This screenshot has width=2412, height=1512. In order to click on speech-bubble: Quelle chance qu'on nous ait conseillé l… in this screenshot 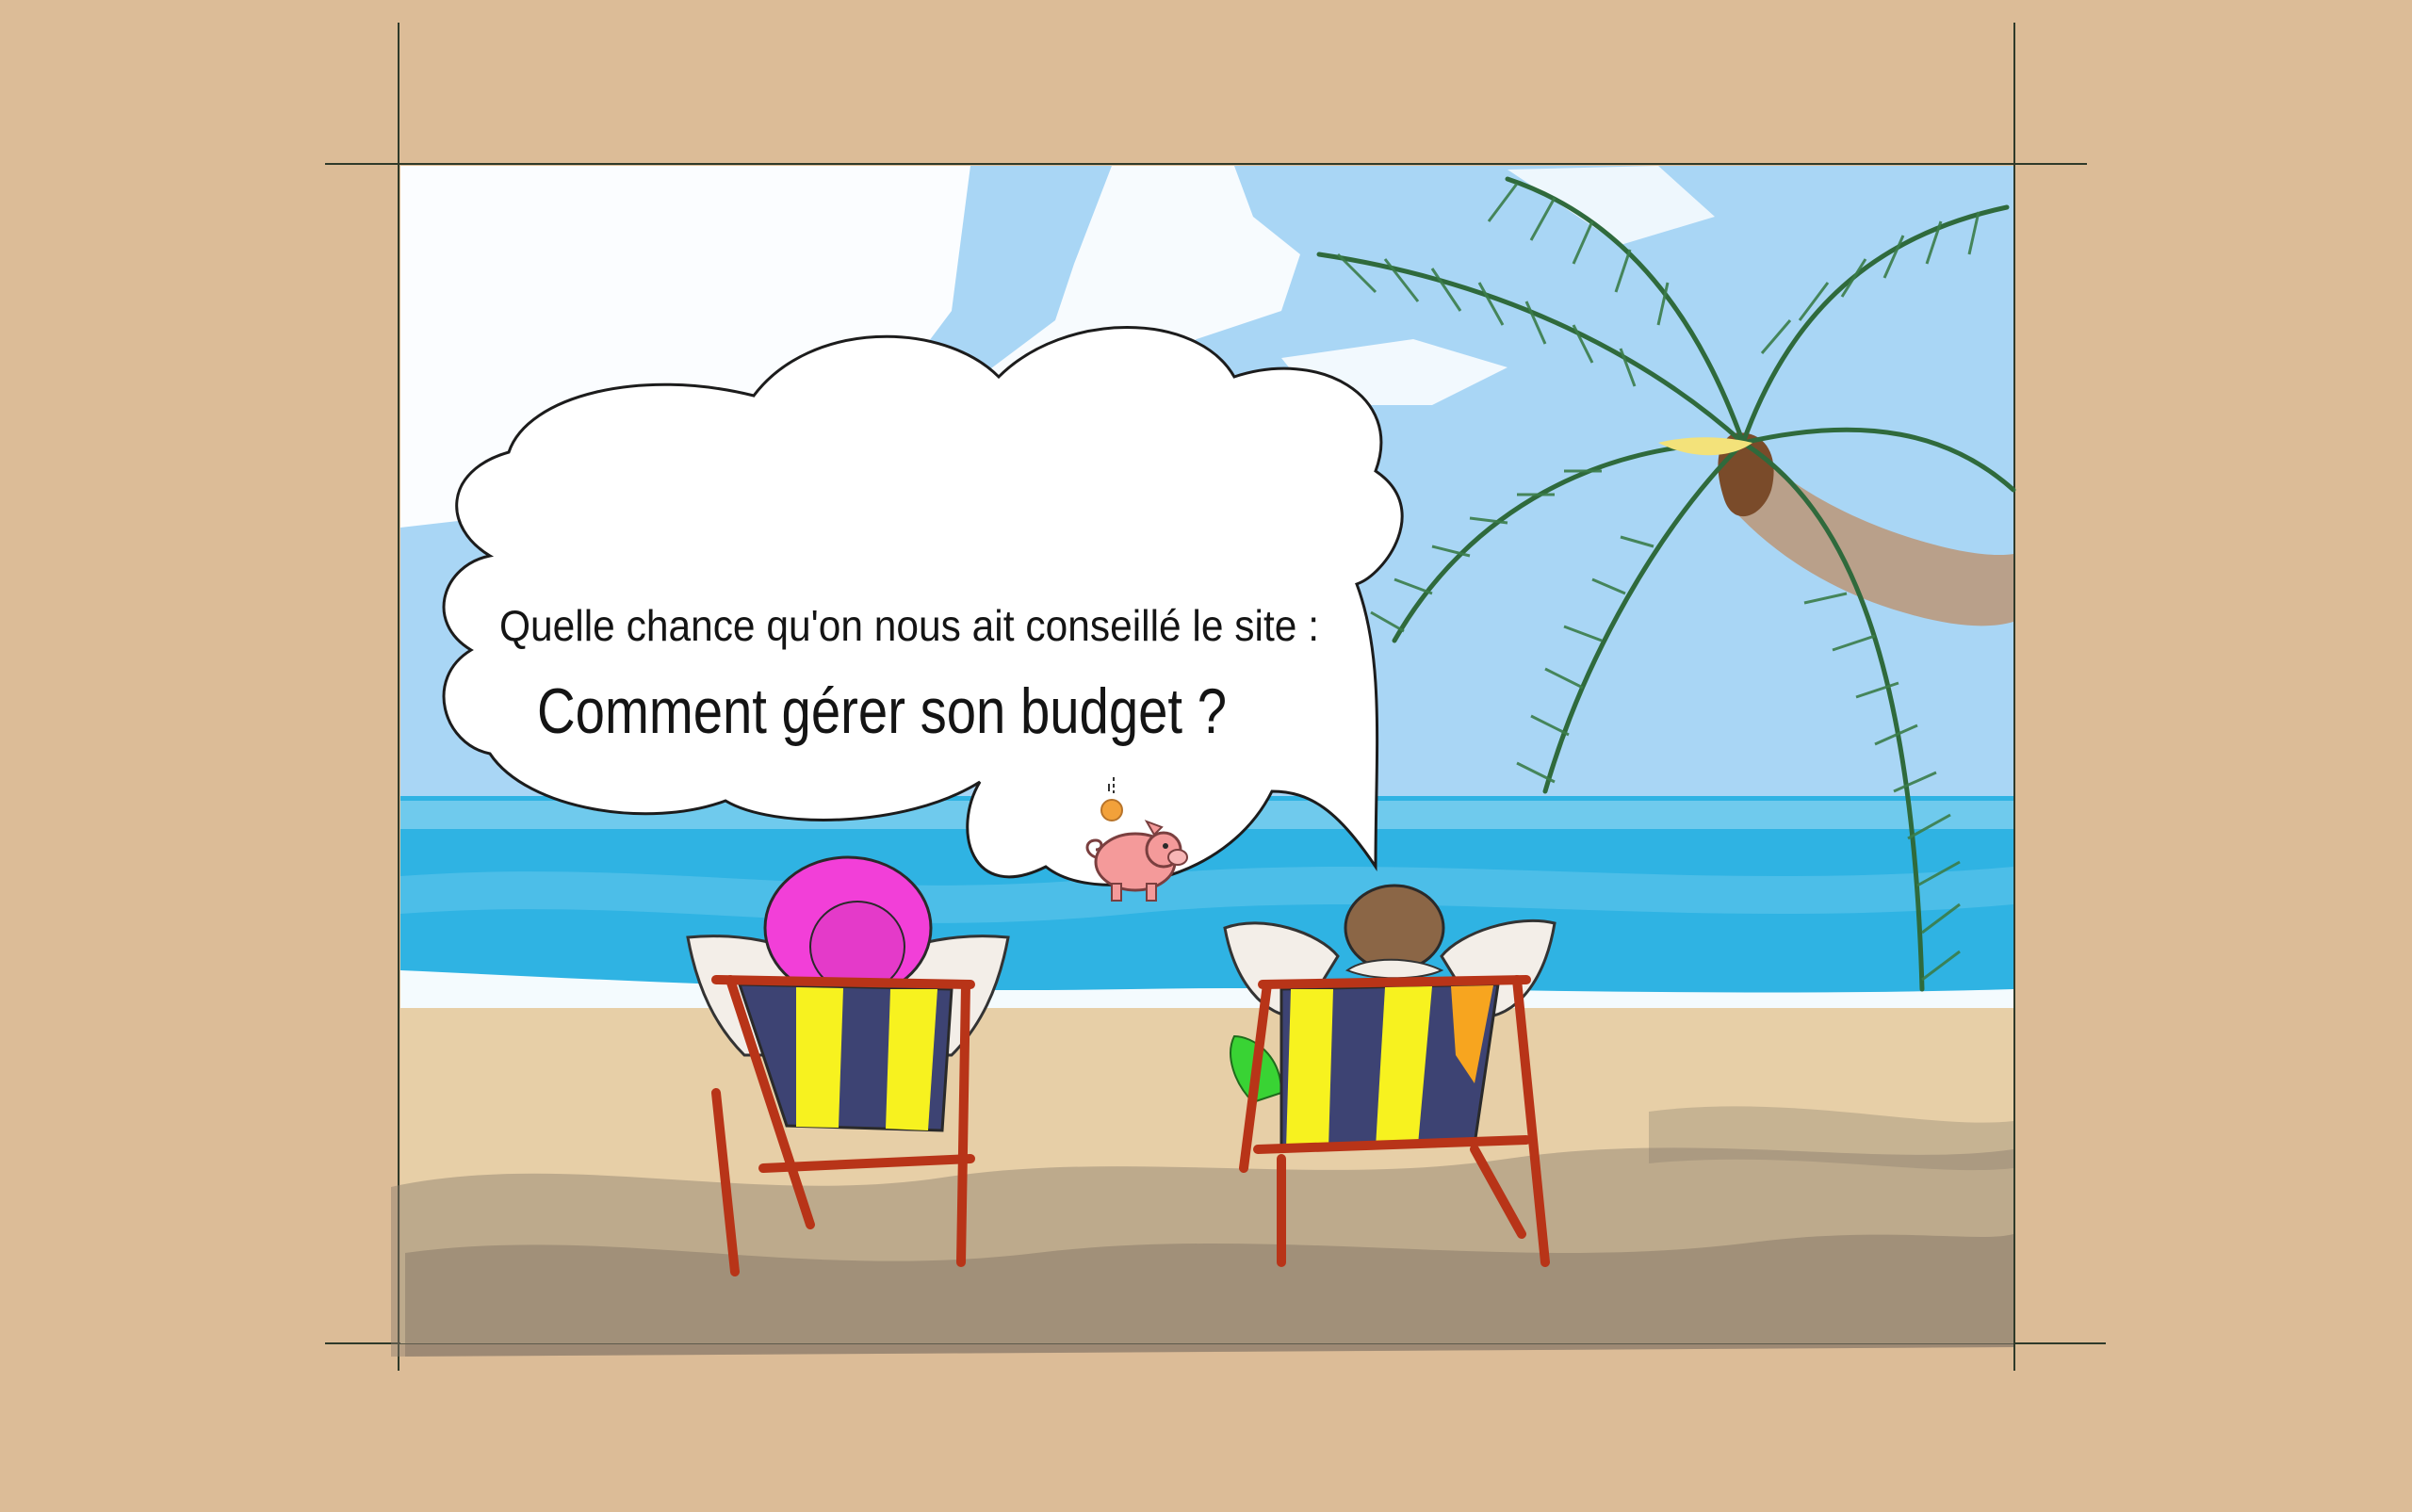, I will do `click(923, 606)`.